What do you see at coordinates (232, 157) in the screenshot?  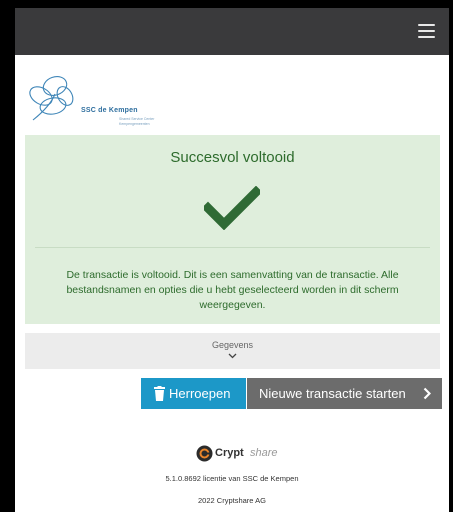 I see `success-title: Succesvol voltooid` at bounding box center [232, 157].